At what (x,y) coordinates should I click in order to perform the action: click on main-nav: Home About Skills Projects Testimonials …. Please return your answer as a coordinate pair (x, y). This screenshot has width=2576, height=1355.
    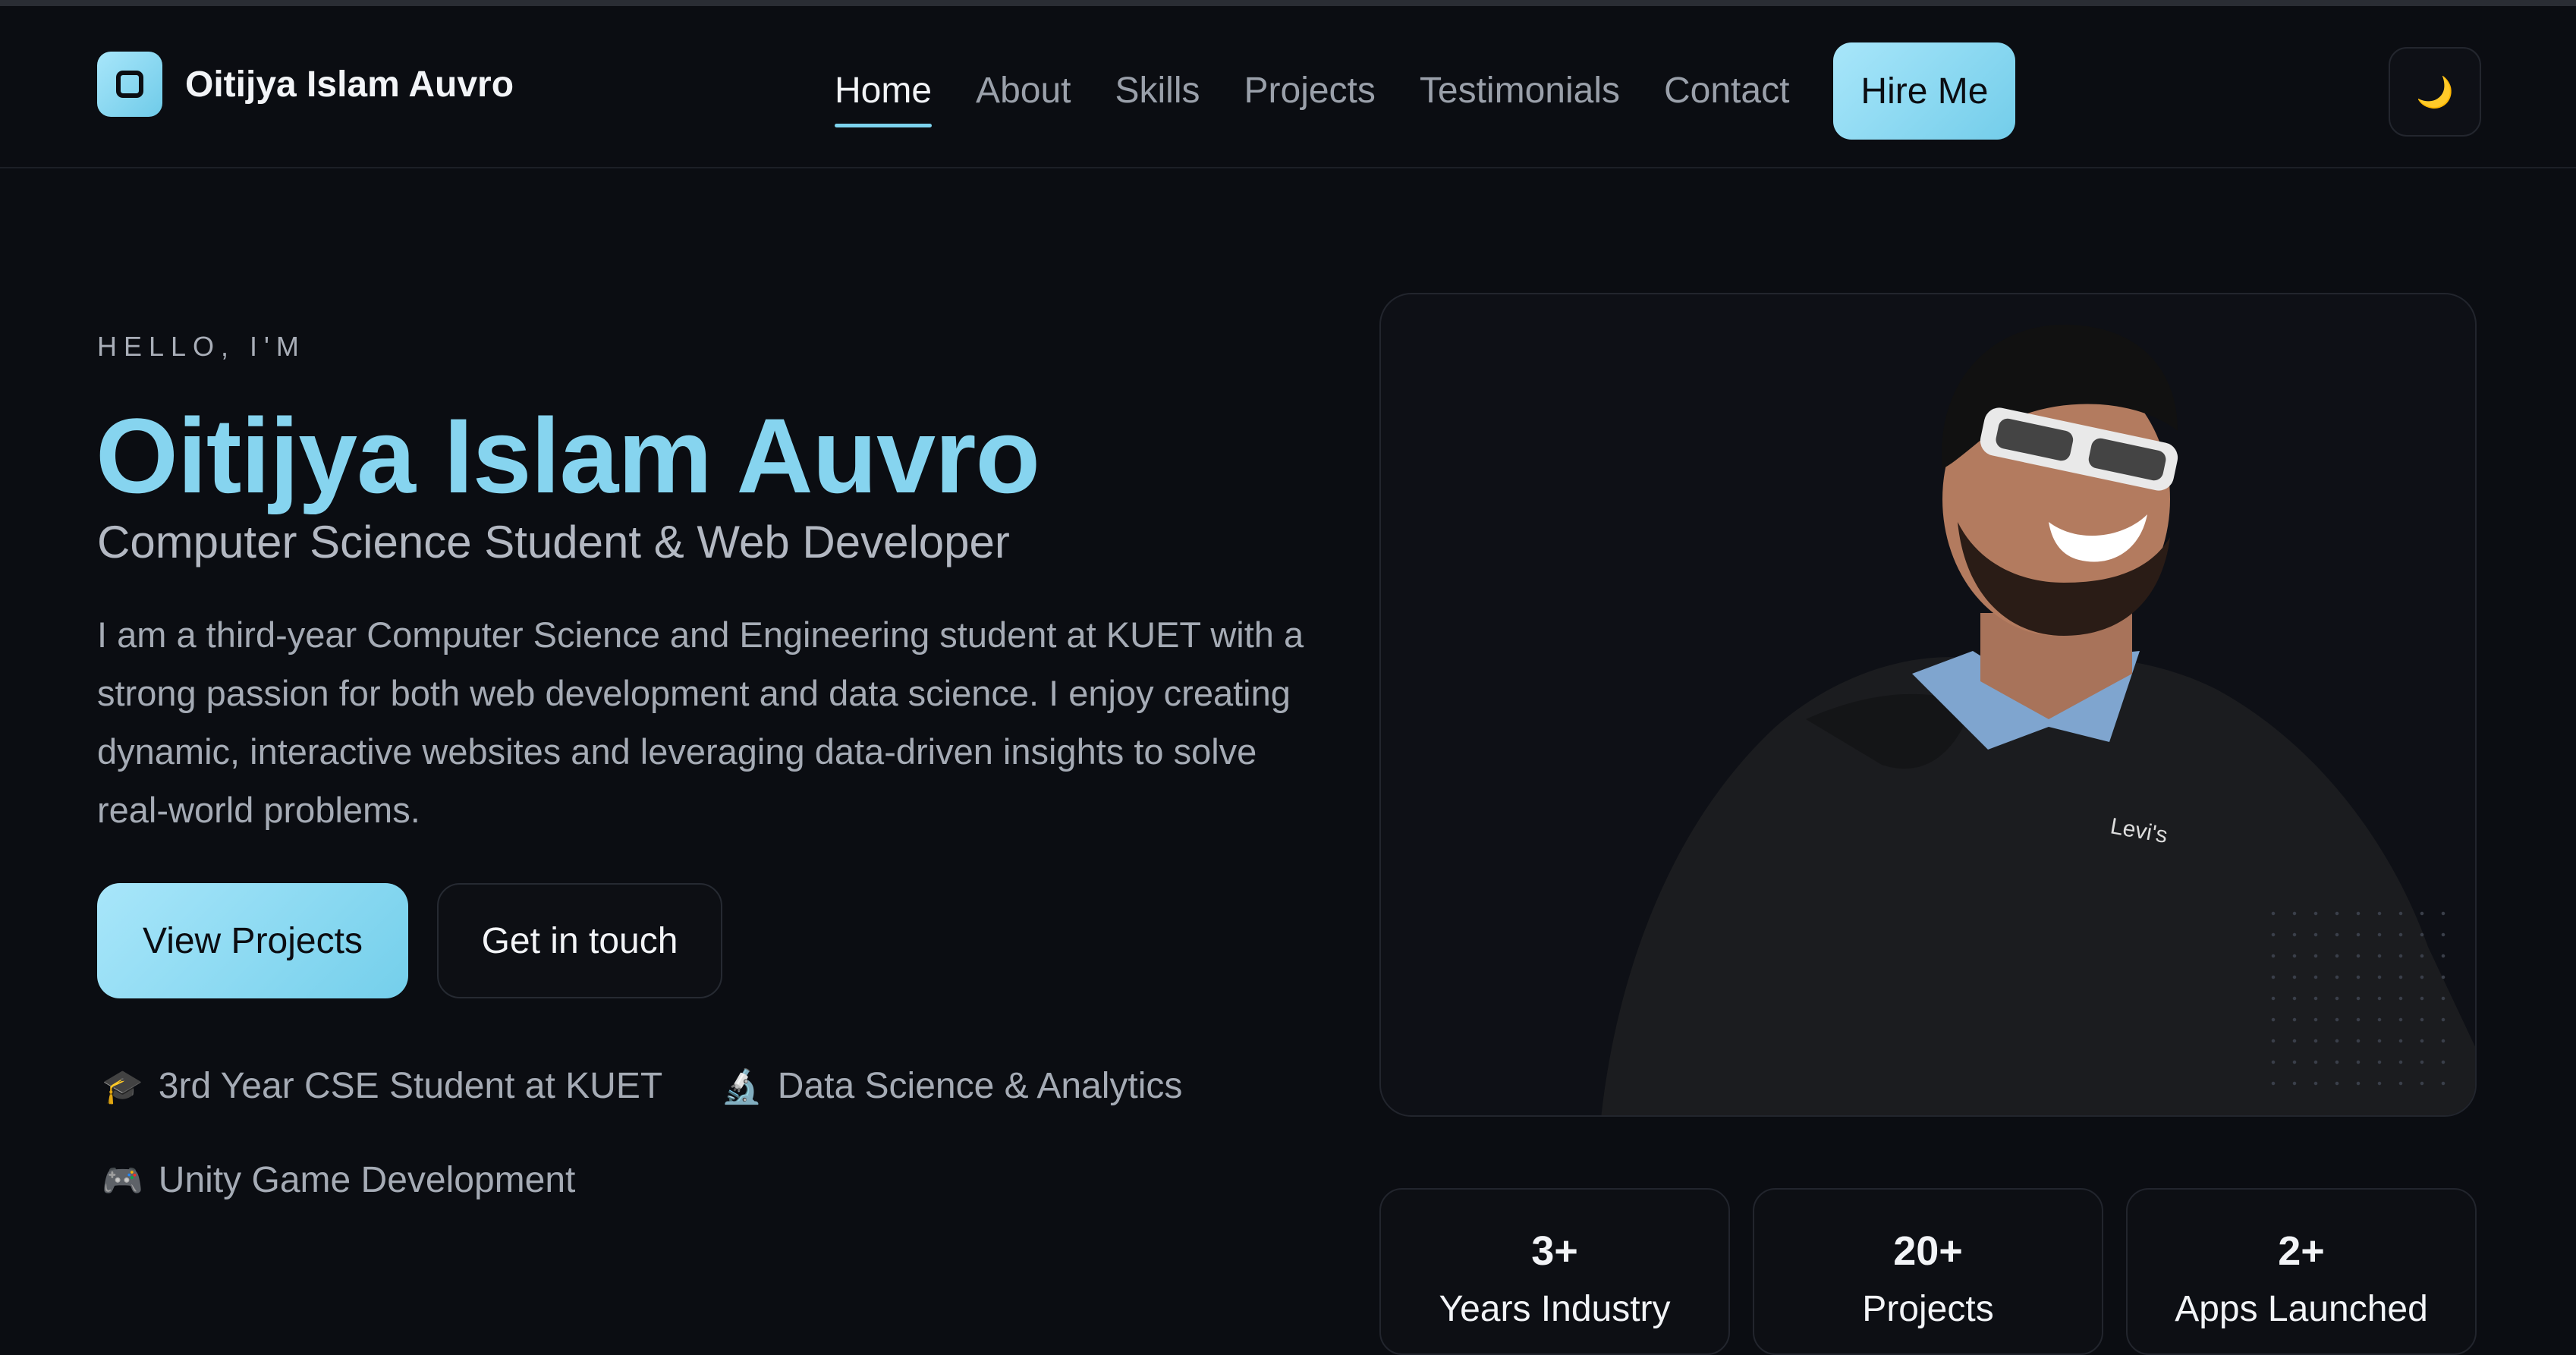
    Looking at the image, I should click on (1425, 91).